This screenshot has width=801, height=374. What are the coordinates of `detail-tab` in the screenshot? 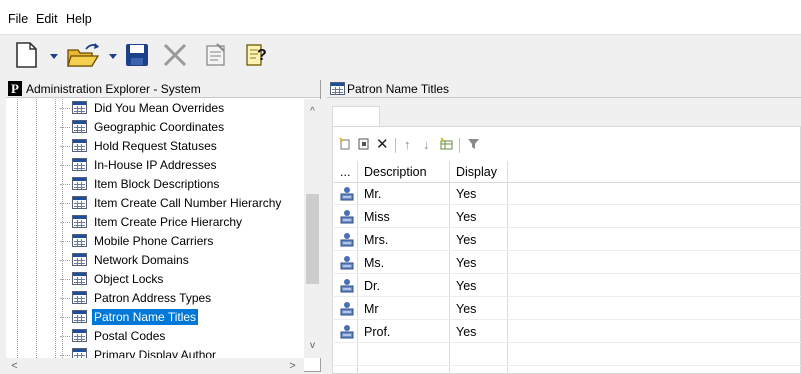 It's located at (356, 116).